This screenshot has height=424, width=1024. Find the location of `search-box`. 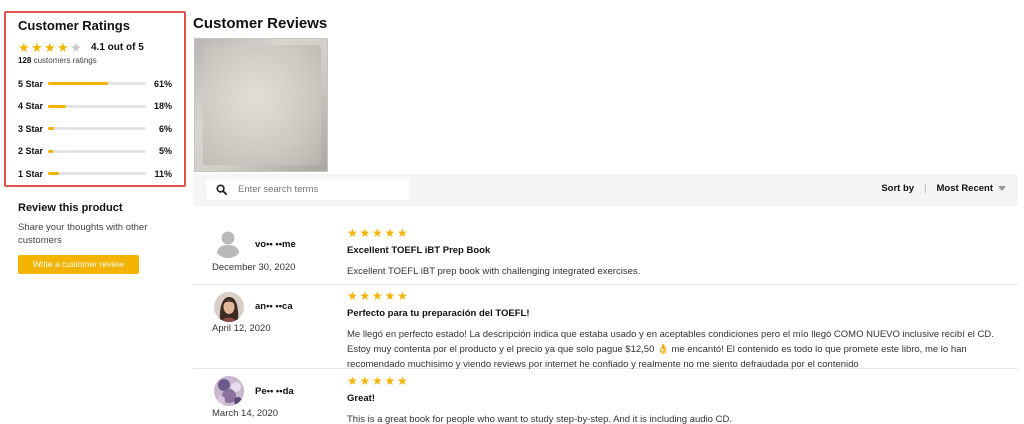

search-box is located at coordinates (307, 189).